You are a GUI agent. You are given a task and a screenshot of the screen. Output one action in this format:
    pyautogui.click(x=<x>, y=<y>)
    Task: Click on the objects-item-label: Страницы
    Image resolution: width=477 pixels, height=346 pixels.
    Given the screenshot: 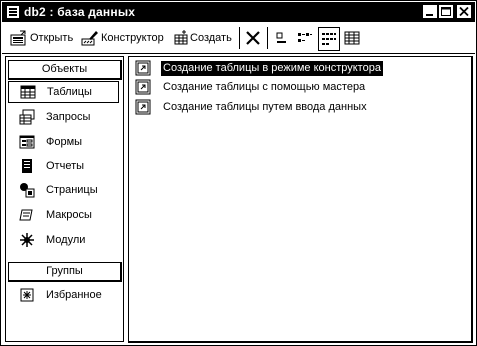 What is the action you would take?
    pyautogui.click(x=72, y=190)
    